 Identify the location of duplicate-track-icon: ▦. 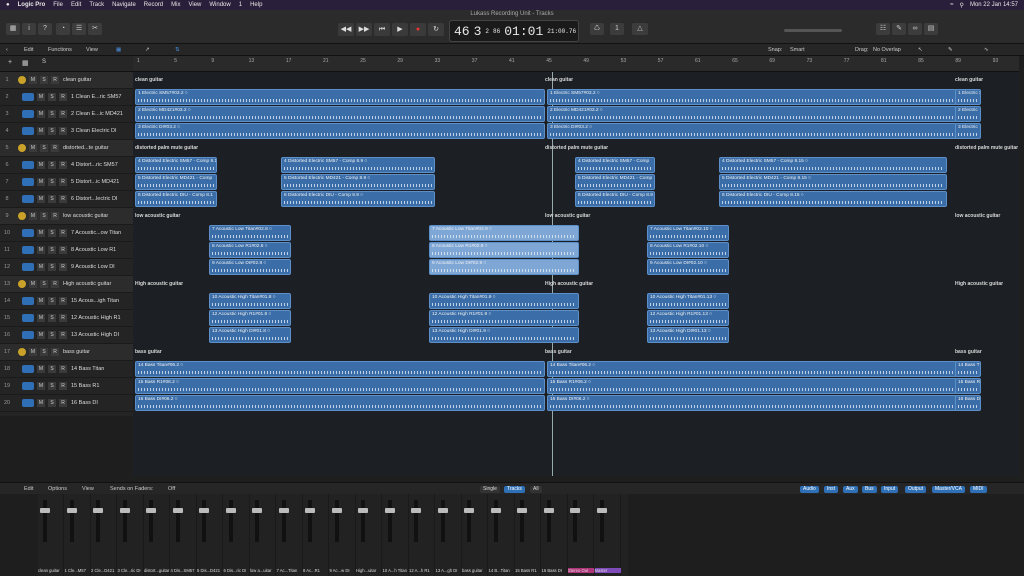
(25, 63).